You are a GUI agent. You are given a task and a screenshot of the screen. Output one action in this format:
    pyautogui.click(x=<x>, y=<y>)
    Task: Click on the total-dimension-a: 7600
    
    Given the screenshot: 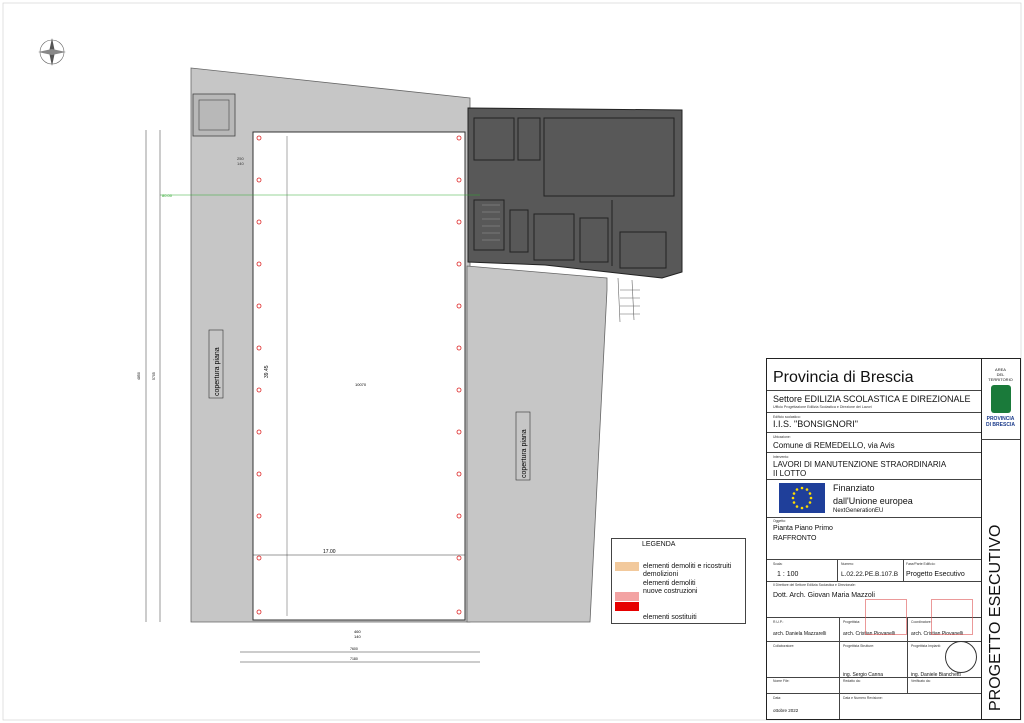 What is the action you would take?
    pyautogui.click(x=354, y=649)
    